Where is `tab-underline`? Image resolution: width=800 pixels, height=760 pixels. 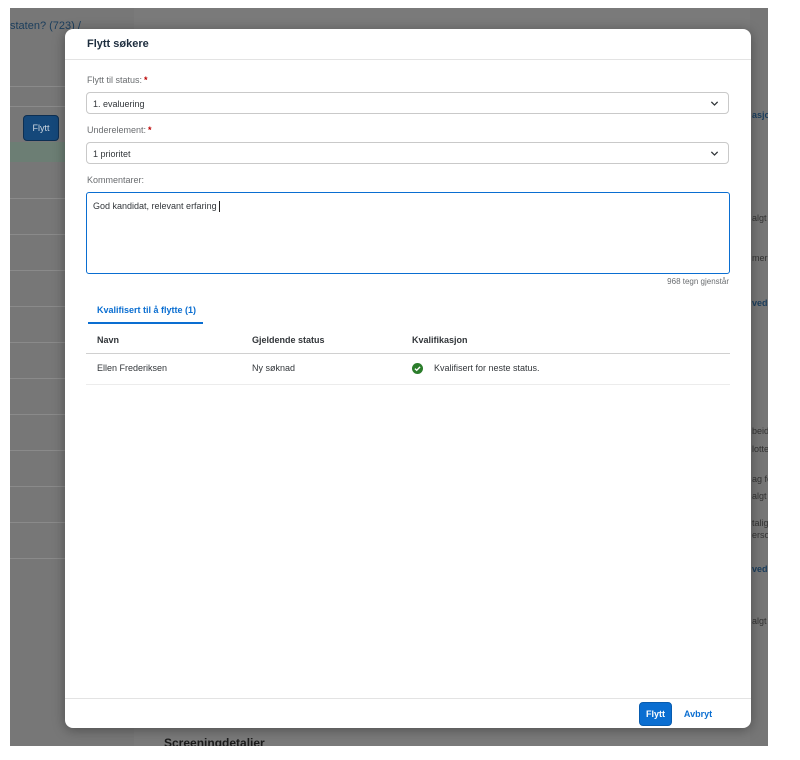 tab-underline is located at coordinates (145, 323).